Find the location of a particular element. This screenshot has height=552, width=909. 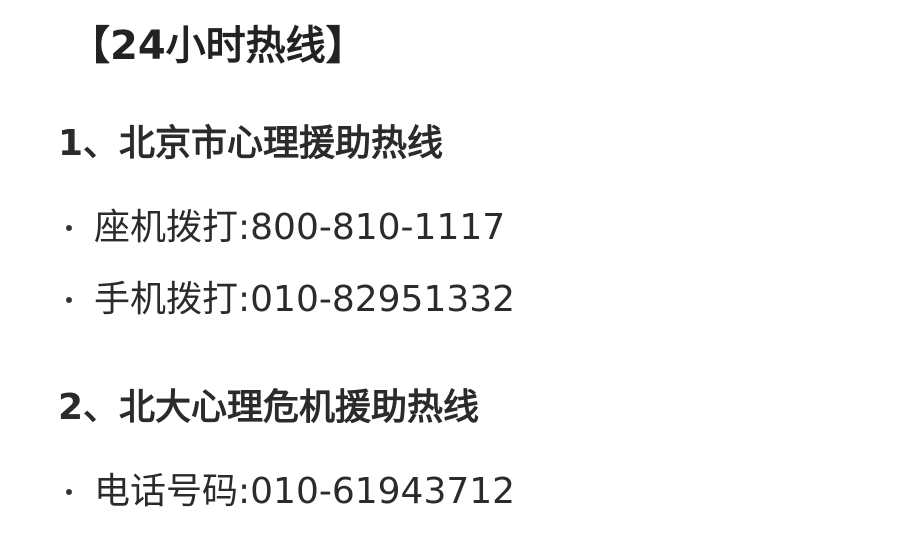

page-title: 【24小时热线】 is located at coordinates (218, 46).